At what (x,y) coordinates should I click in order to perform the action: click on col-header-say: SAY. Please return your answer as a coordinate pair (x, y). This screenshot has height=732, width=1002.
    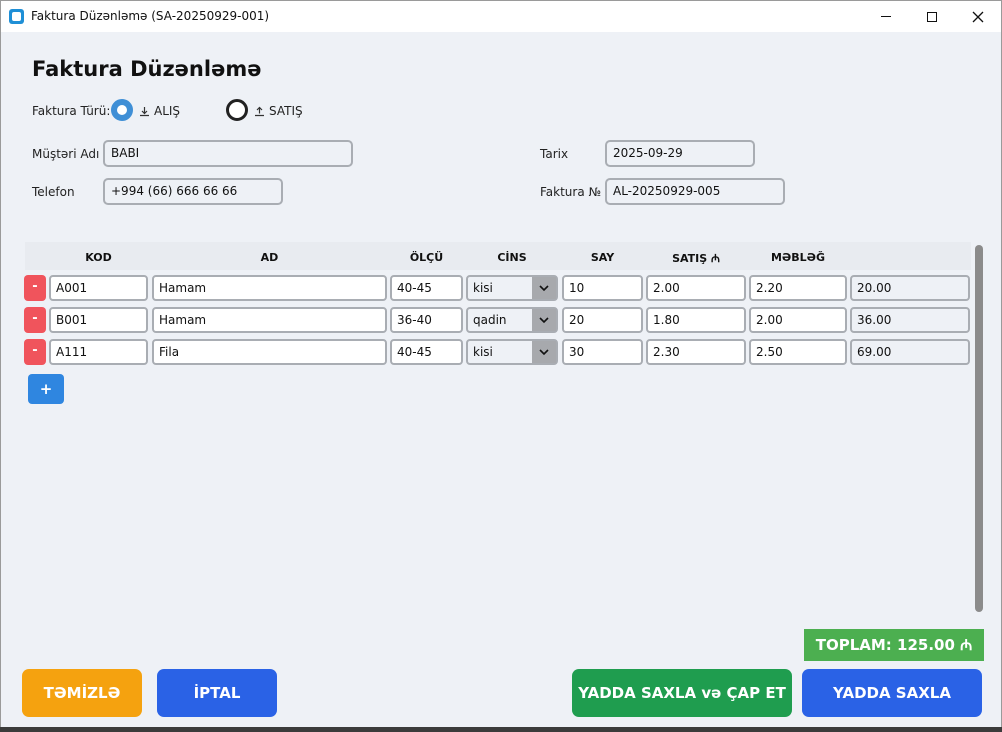
    Looking at the image, I should click on (602, 257).